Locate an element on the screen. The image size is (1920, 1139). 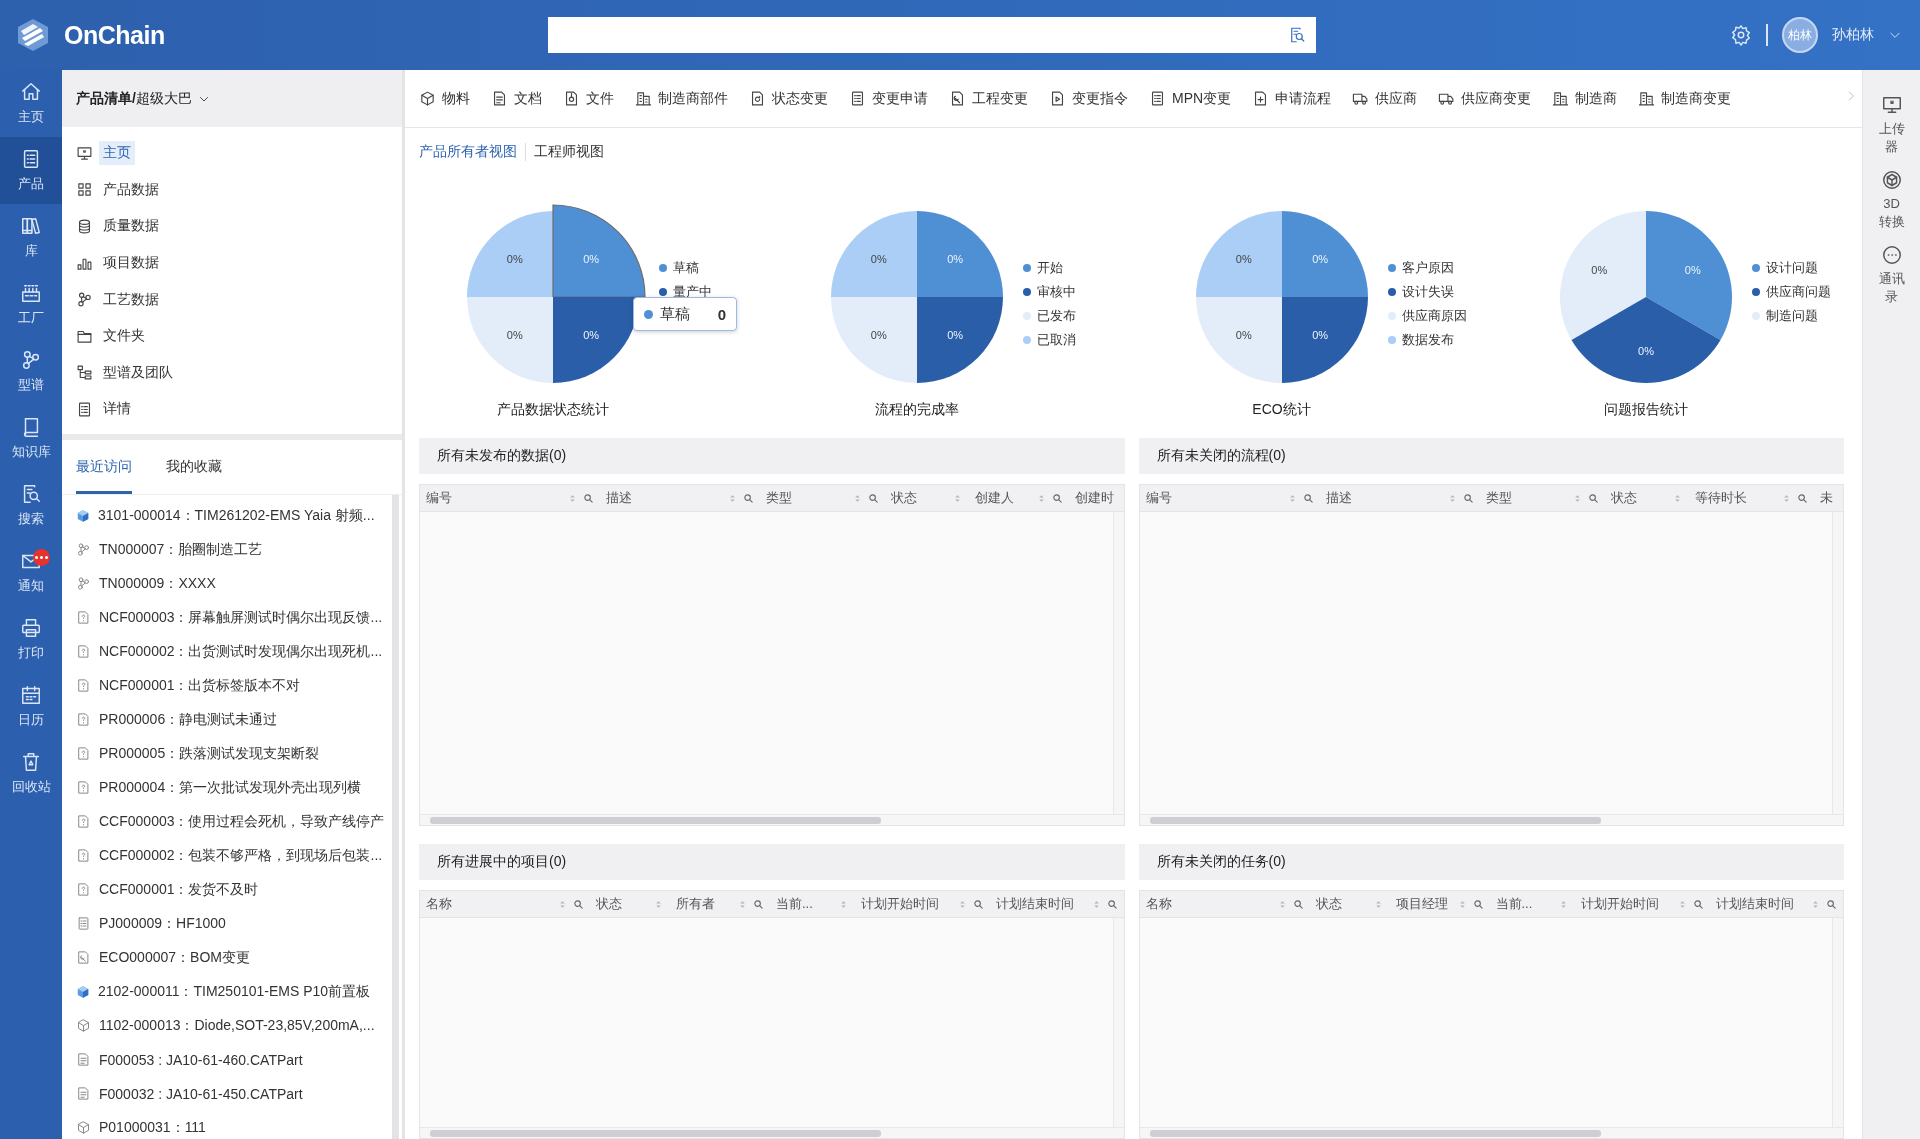
view-tab: 产品所有者视图 is located at coordinates (472, 152).